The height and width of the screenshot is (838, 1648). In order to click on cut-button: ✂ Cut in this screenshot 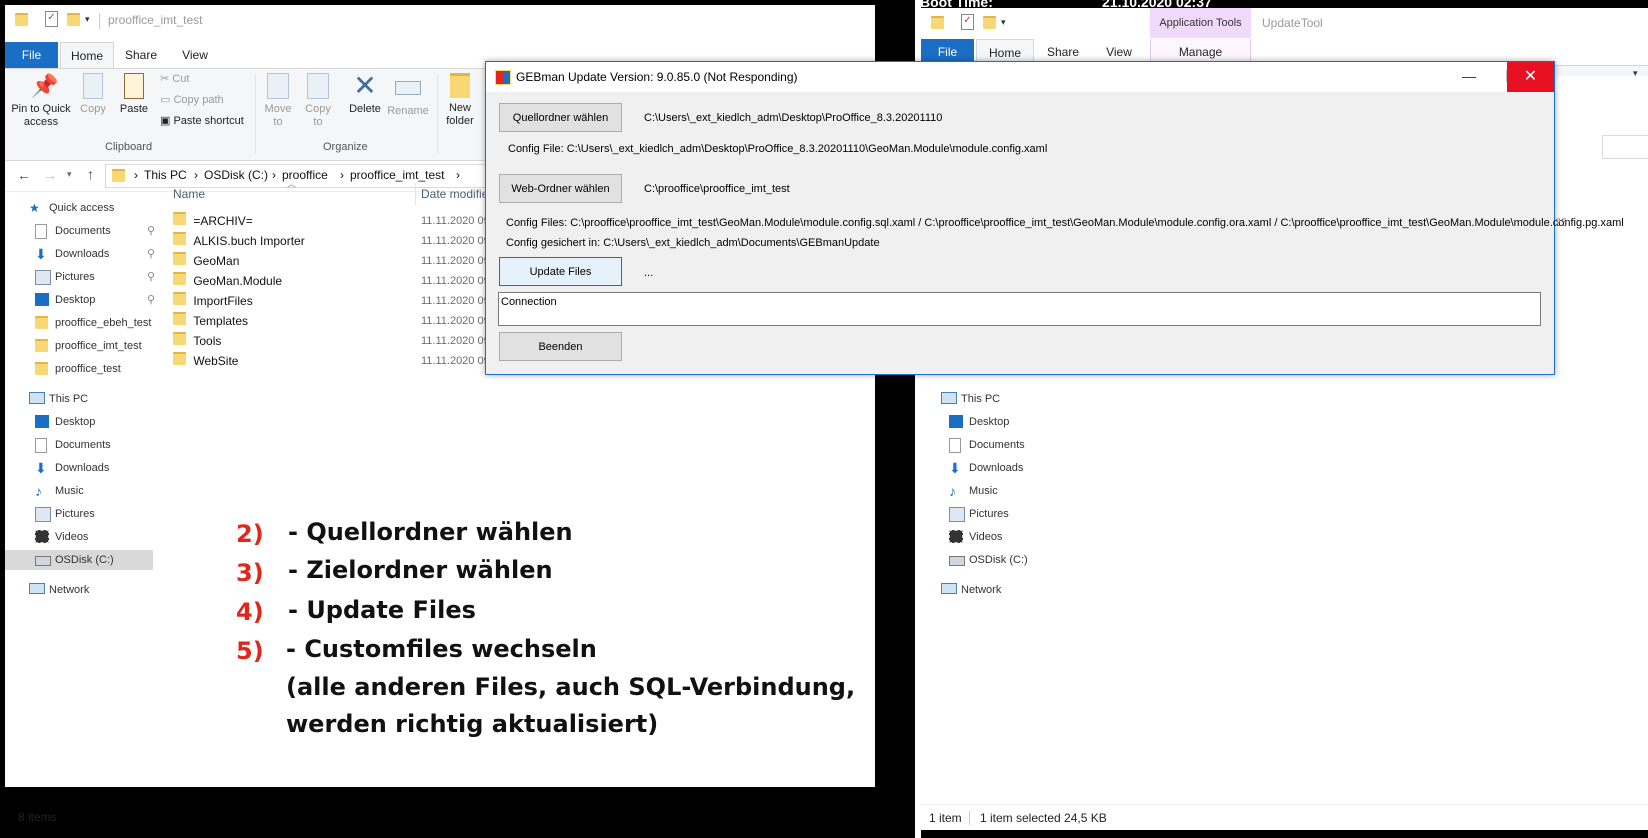, I will do `click(174, 78)`.